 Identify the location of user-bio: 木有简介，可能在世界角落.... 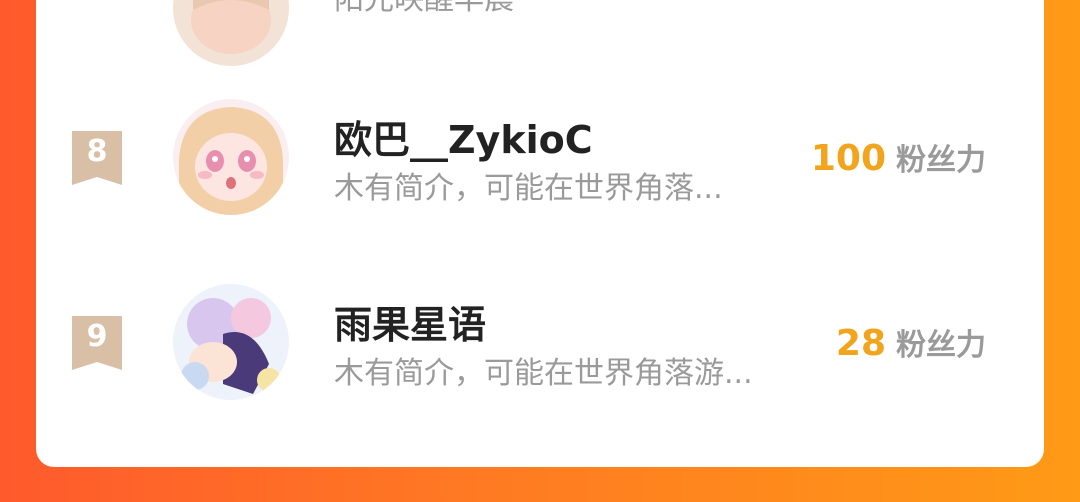
(528, 188).